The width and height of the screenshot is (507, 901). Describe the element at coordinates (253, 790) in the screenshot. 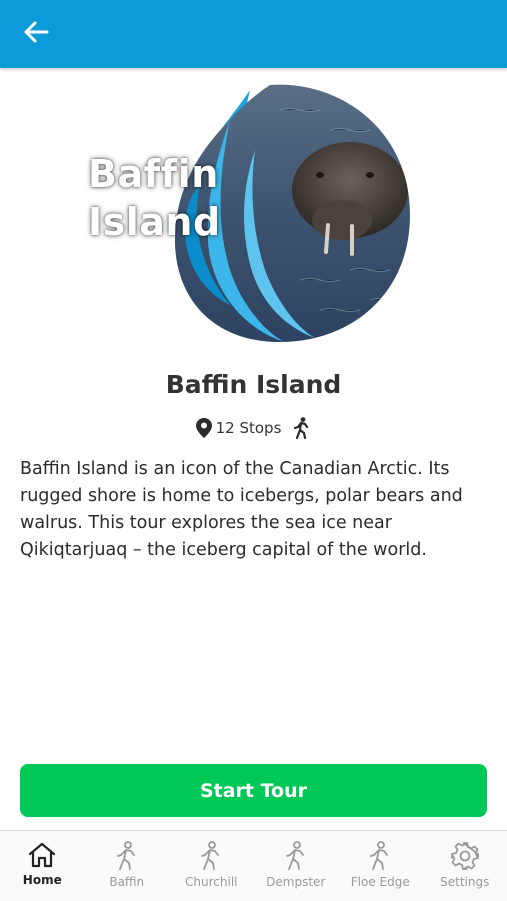

I see `start-tour-button: Start Tour` at that location.